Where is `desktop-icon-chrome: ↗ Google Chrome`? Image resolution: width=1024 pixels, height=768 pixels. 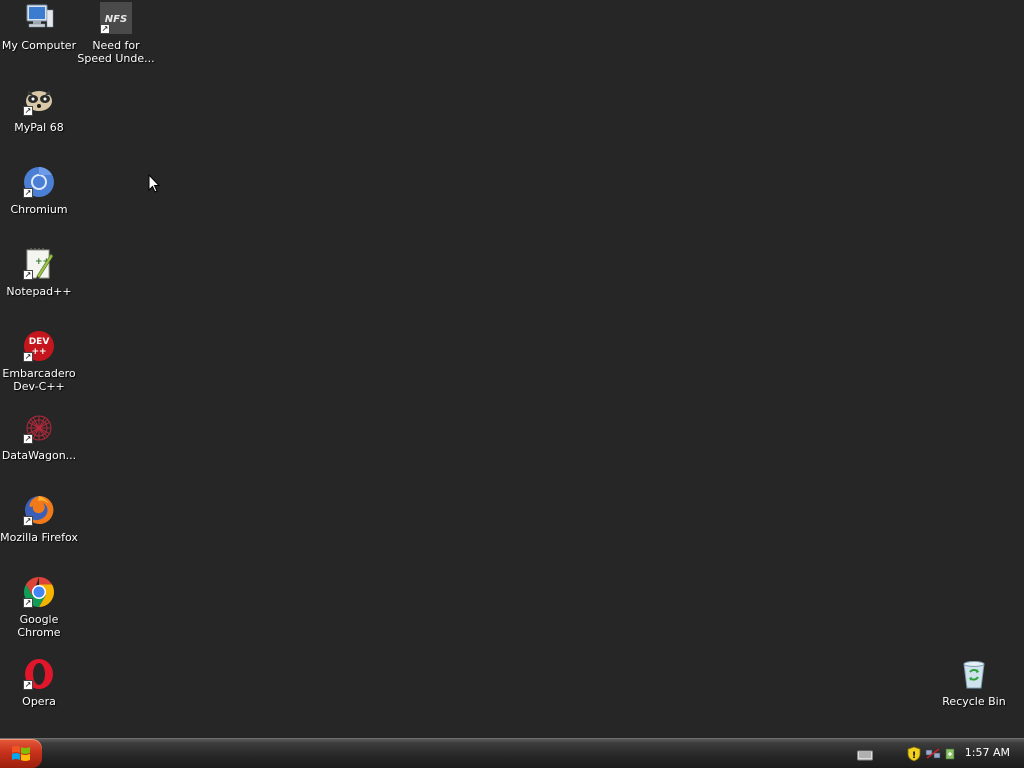
desktop-icon-chrome: ↗ Google Chrome is located at coordinates (39, 607).